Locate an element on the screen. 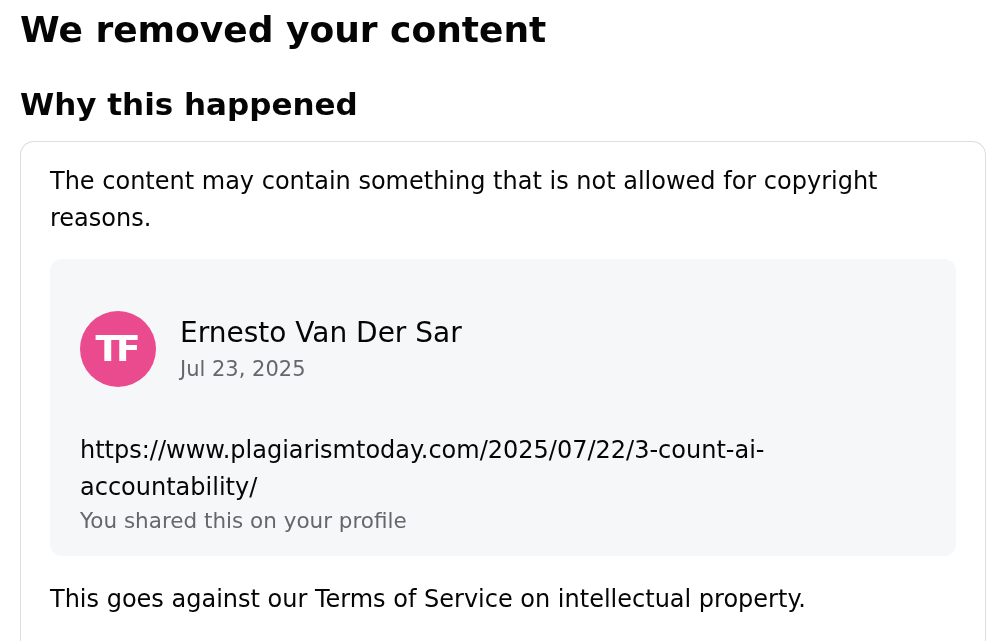 This screenshot has height=641, width=1006. reason-text: The content may contain something that is not allowed for copyright reasons. is located at coordinates (464, 200).